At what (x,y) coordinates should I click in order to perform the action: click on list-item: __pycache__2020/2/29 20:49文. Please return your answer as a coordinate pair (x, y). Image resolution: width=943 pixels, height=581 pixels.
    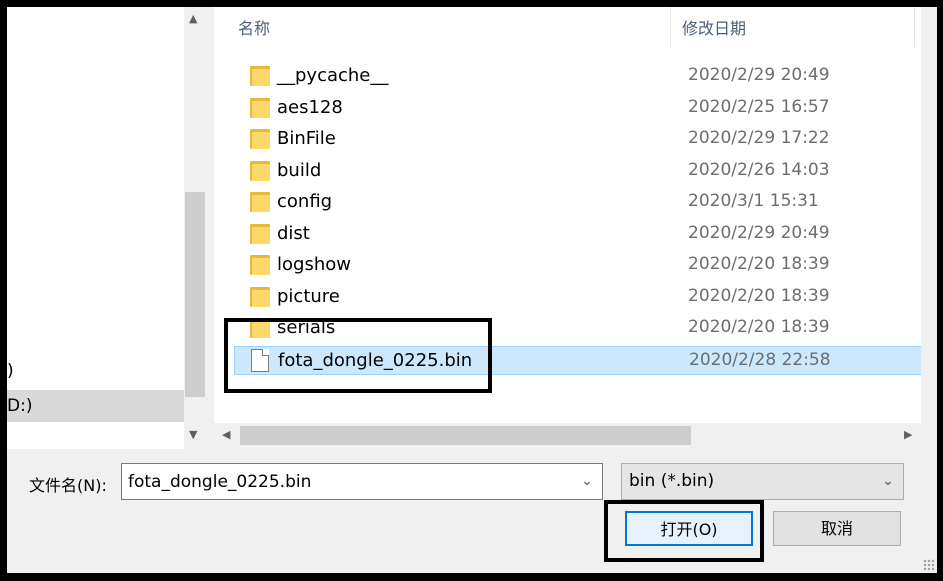
    Looking at the image, I should click on (585, 76).